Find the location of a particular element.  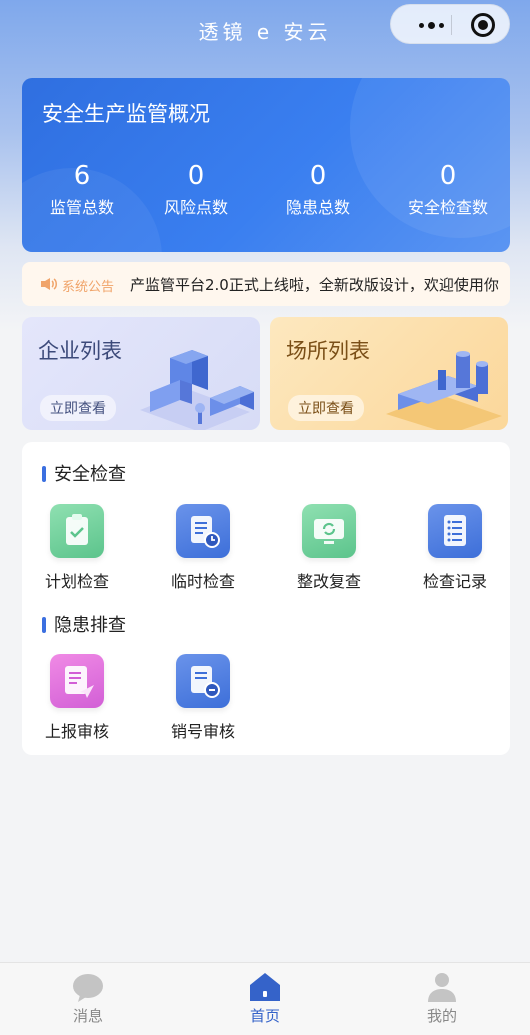

document-clock-icon is located at coordinates (203, 531).